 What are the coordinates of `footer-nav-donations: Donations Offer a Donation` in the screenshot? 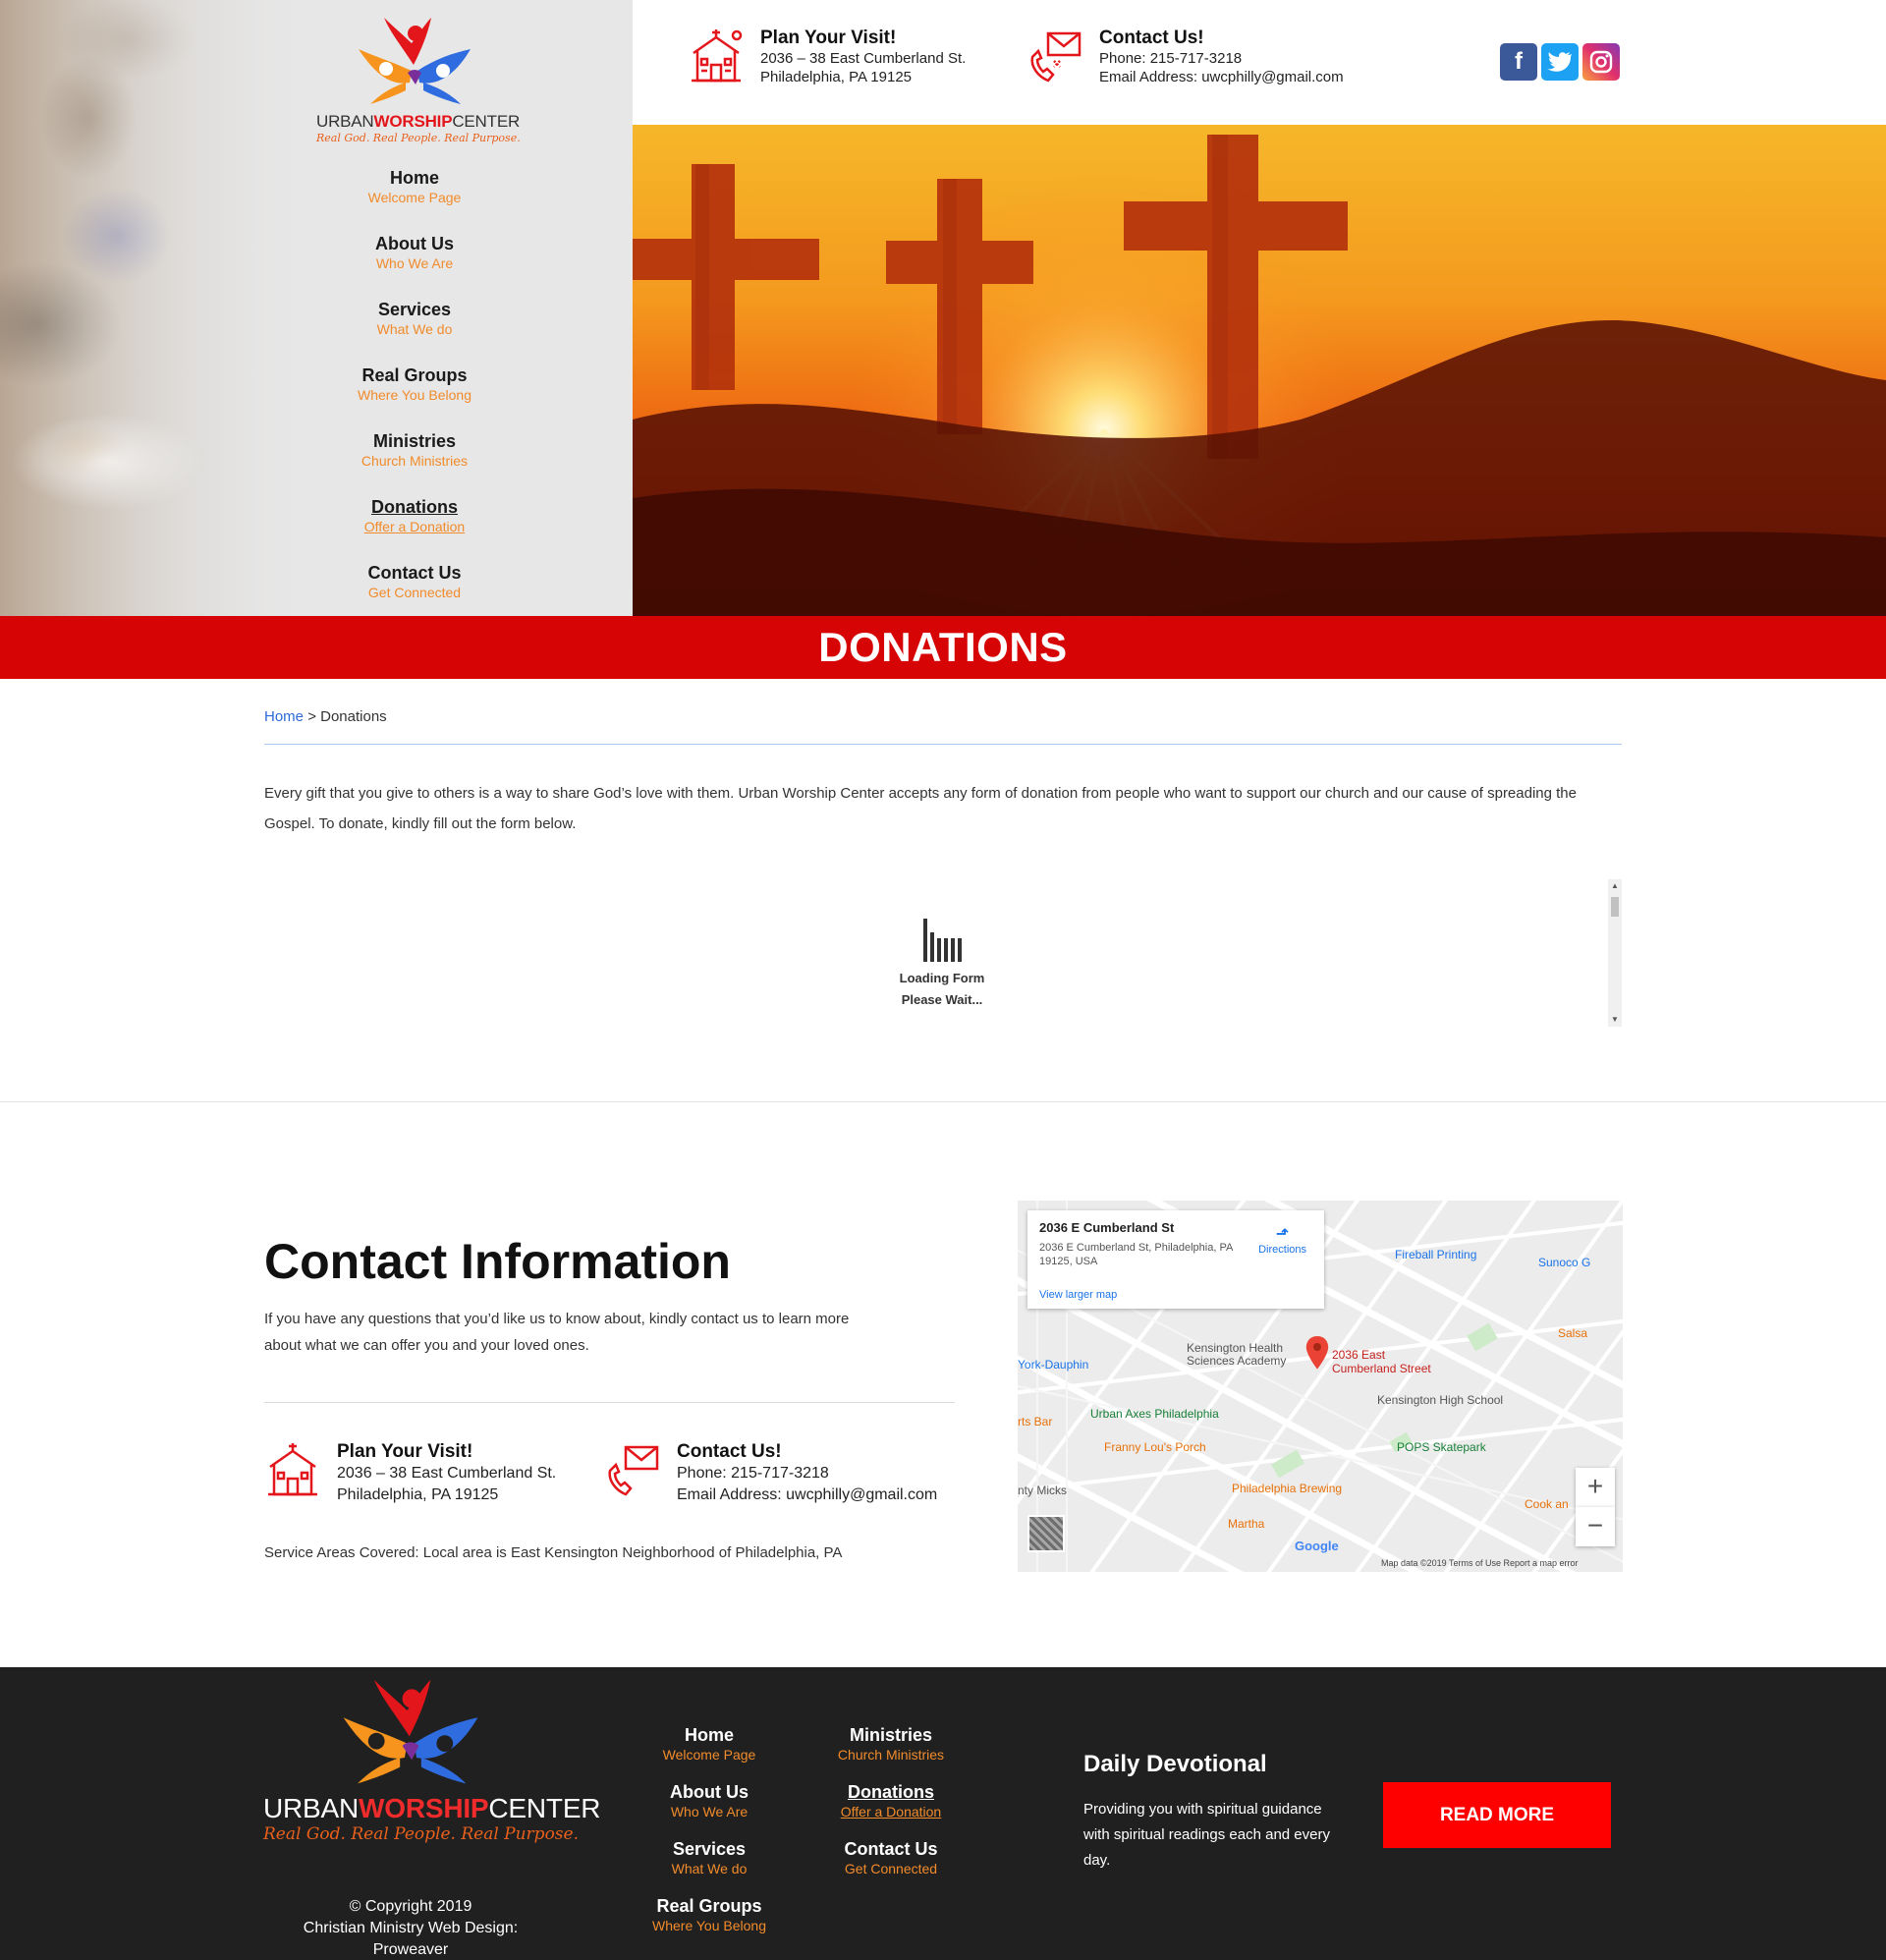 It's located at (891, 1800).